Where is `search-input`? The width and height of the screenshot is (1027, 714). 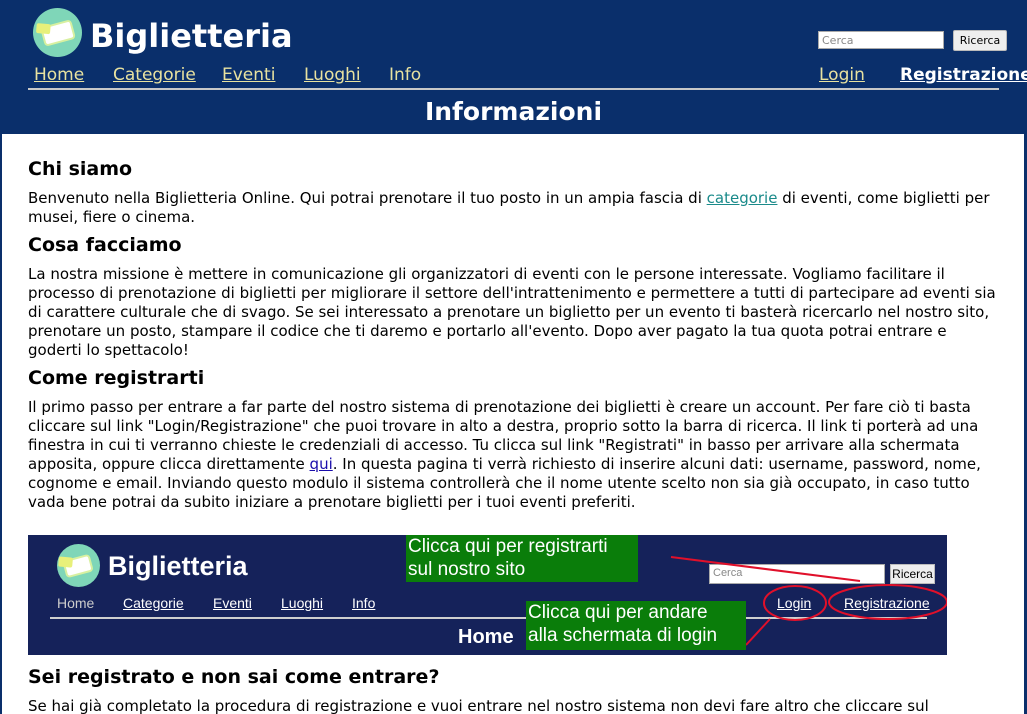
search-input is located at coordinates (881, 40).